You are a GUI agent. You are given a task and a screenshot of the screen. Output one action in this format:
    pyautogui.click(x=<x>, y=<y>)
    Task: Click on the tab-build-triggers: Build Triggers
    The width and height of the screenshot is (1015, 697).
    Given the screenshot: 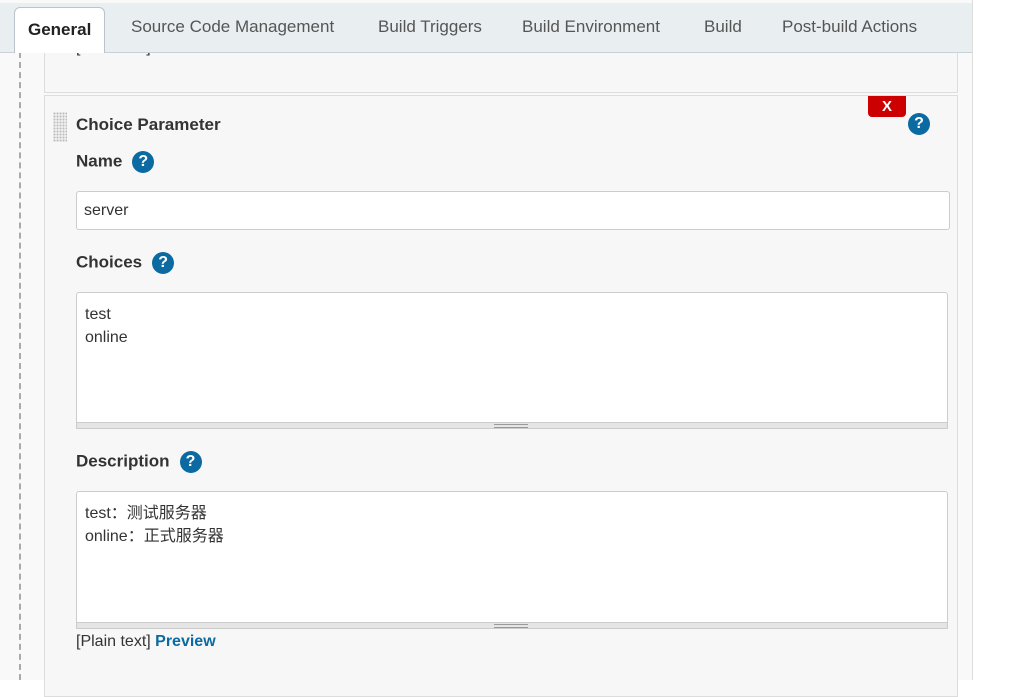 What is the action you would take?
    pyautogui.click(x=430, y=26)
    